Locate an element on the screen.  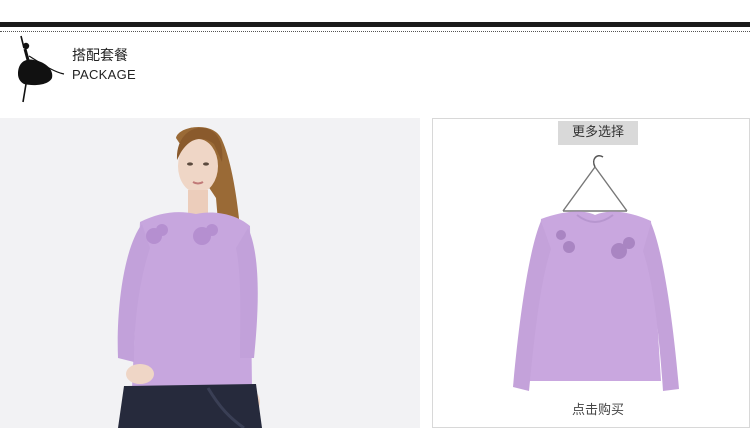
ballerina-logo-icon is located at coordinates (40, 69).